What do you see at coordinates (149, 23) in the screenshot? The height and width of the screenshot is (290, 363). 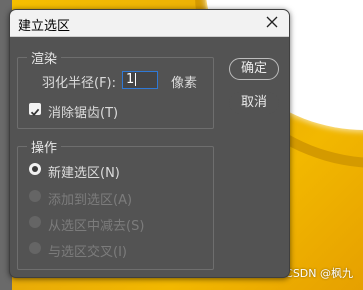 I see `dialog-titlebar: 建立选区` at bounding box center [149, 23].